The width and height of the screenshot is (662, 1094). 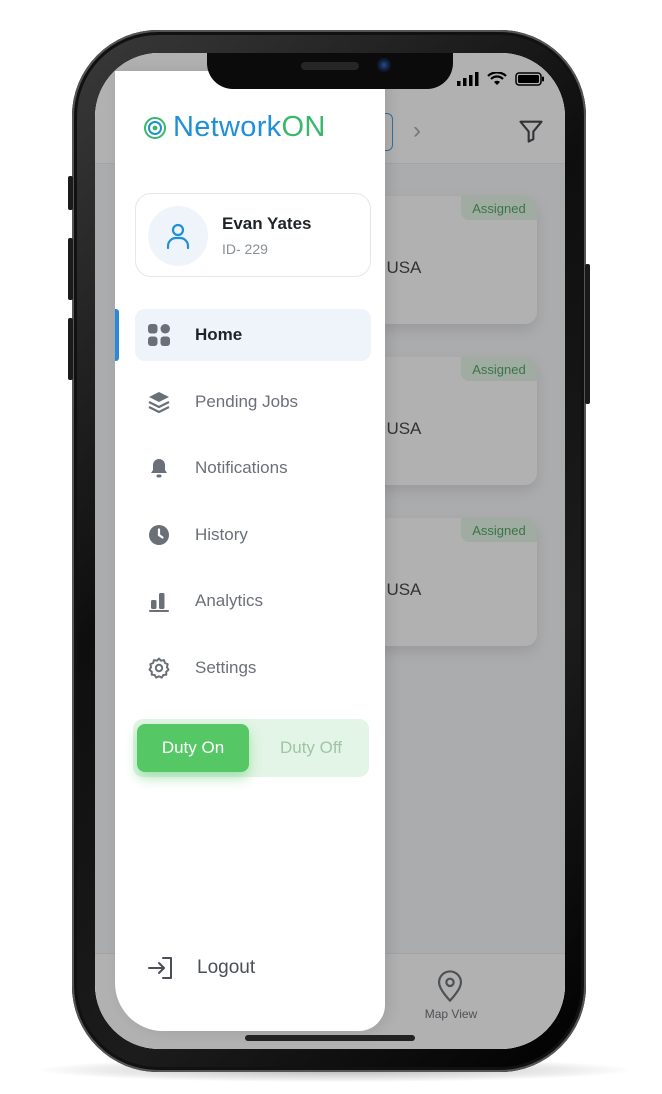 I want to click on status-bar, so click(x=501, y=79).